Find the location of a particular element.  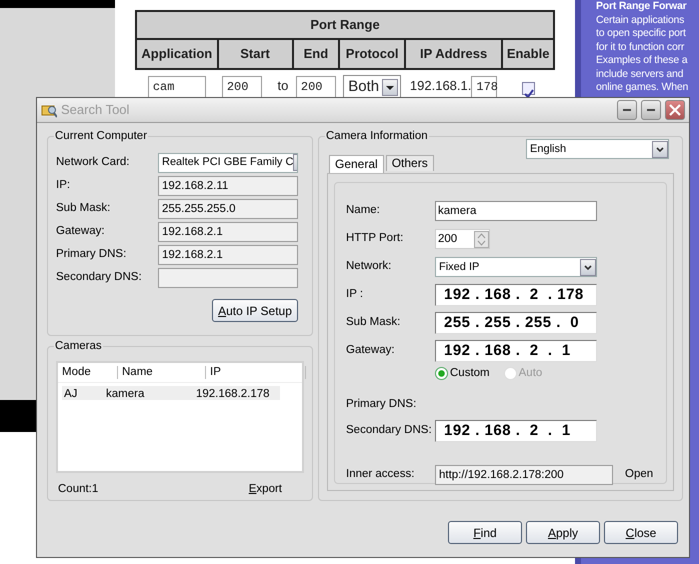

start-port-field: 200 is located at coordinates (242, 87).